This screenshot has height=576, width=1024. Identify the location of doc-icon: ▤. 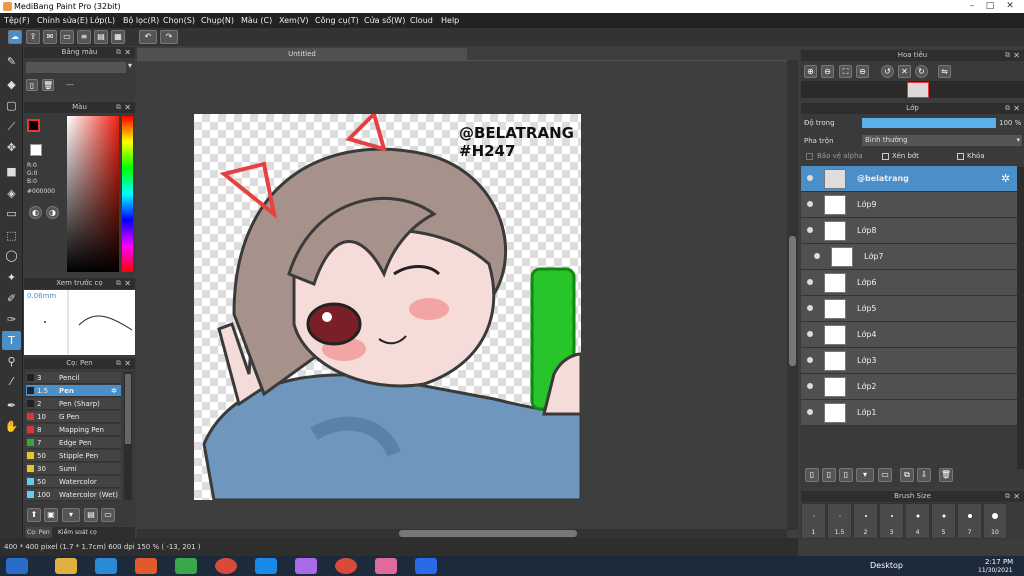
(101, 37).